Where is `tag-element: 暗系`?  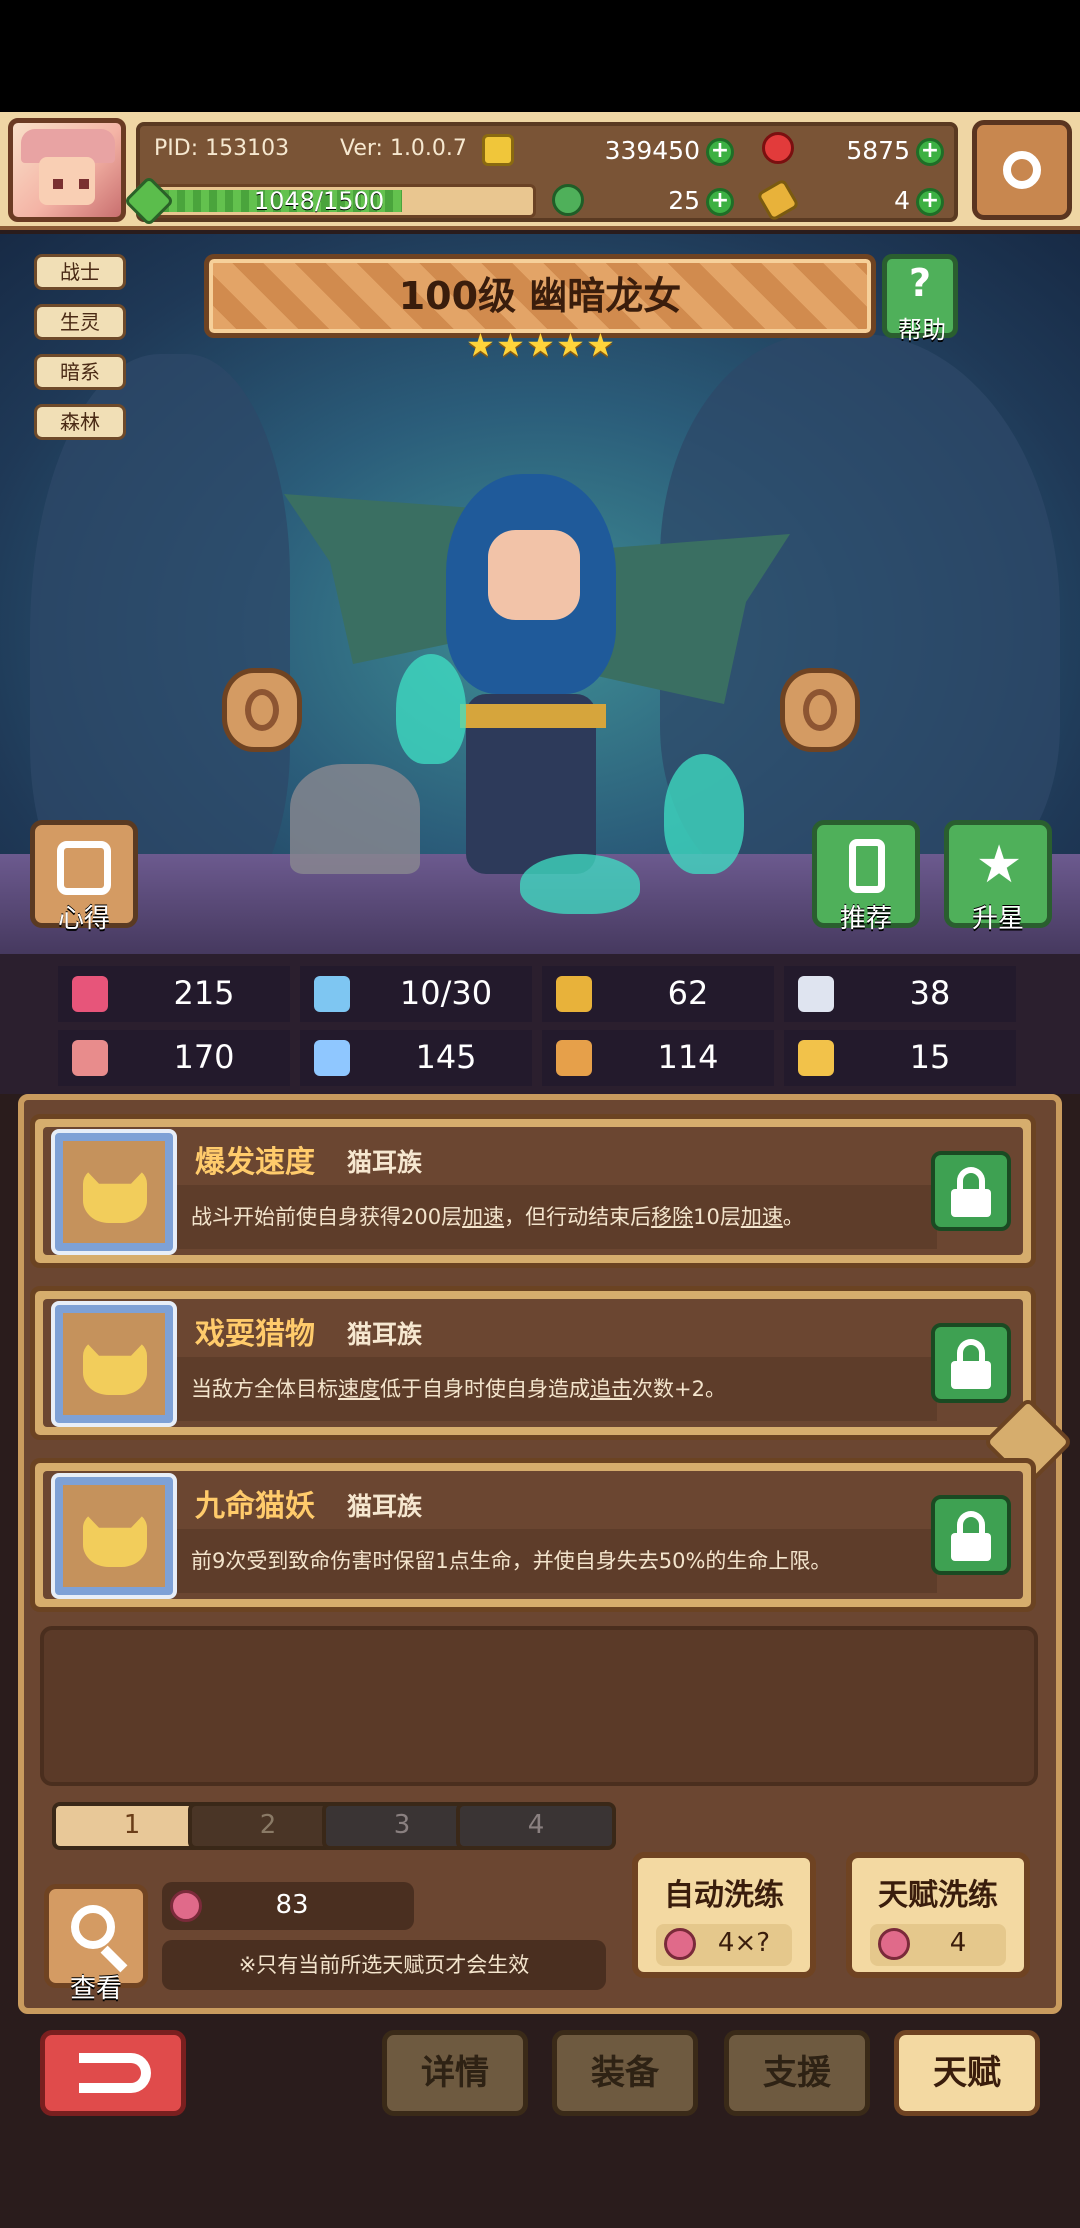
tag-element: 暗系 is located at coordinates (80, 372).